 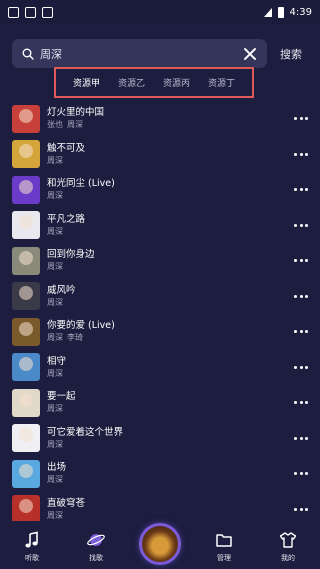 I want to click on search-box, so click(x=139, y=53).